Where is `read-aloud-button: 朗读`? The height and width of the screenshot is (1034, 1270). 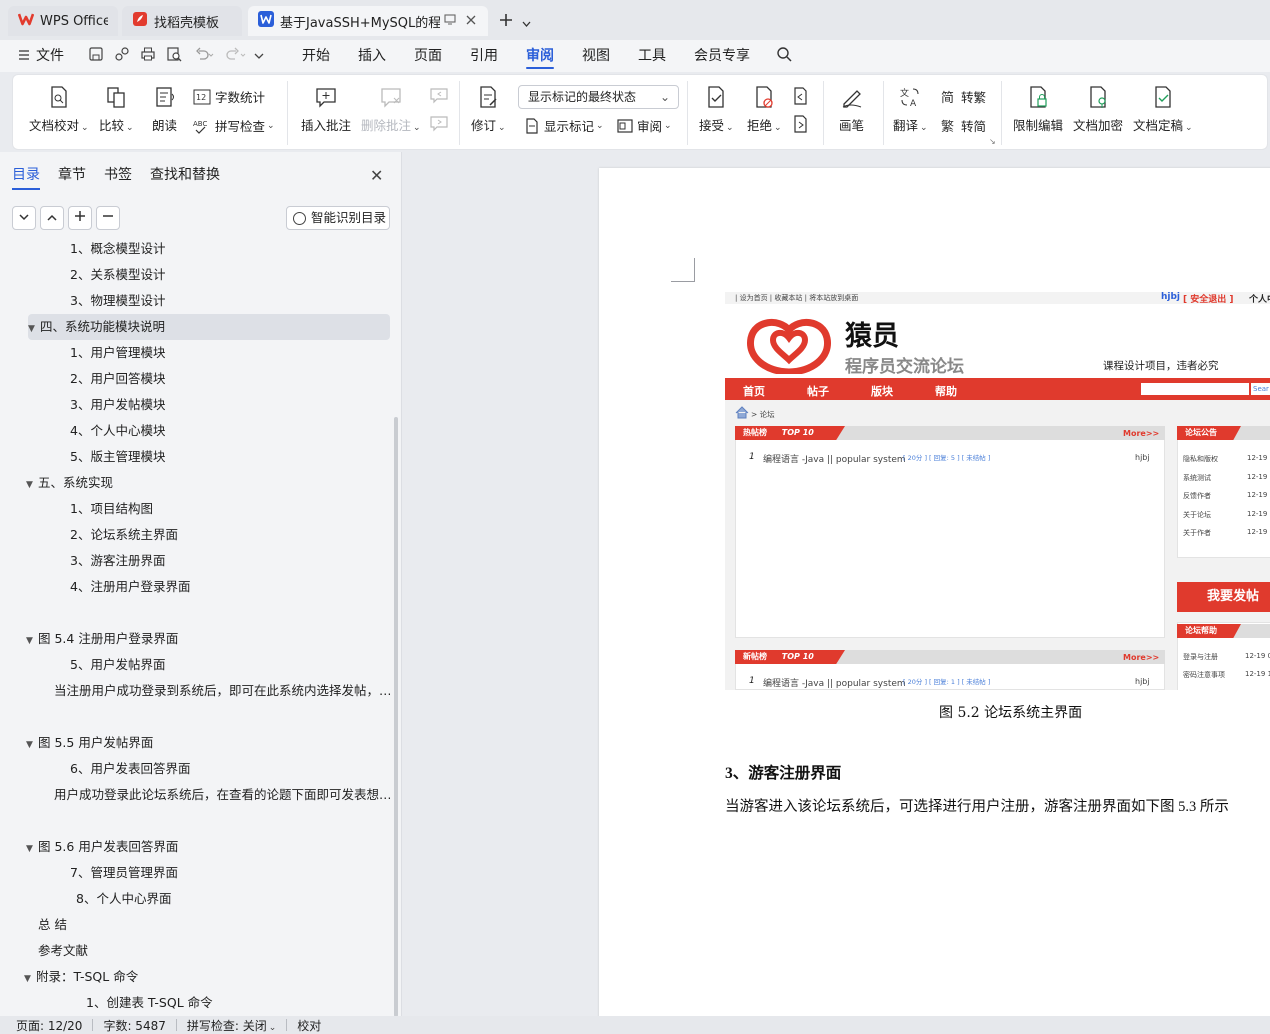 read-aloud-button: 朗读 is located at coordinates (164, 109).